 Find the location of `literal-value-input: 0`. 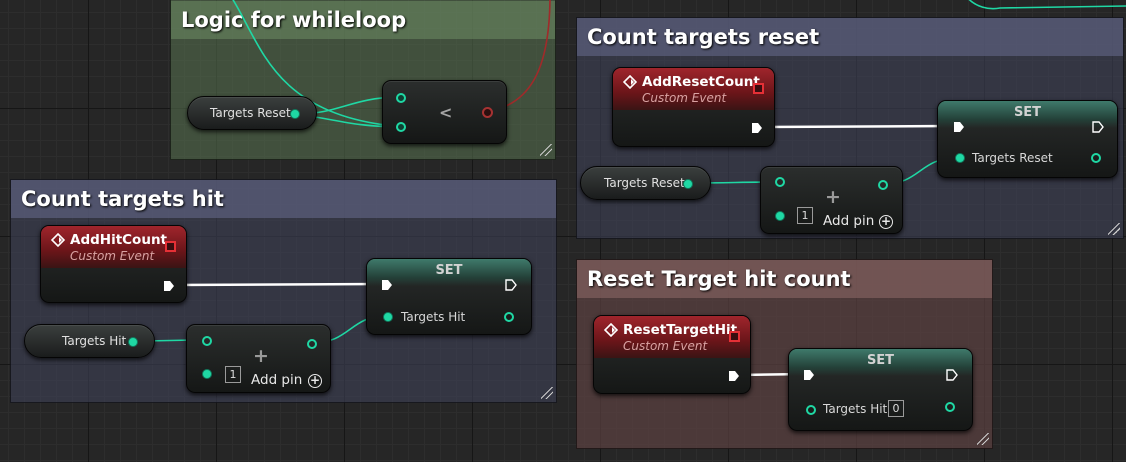

literal-value-input: 0 is located at coordinates (896, 408).